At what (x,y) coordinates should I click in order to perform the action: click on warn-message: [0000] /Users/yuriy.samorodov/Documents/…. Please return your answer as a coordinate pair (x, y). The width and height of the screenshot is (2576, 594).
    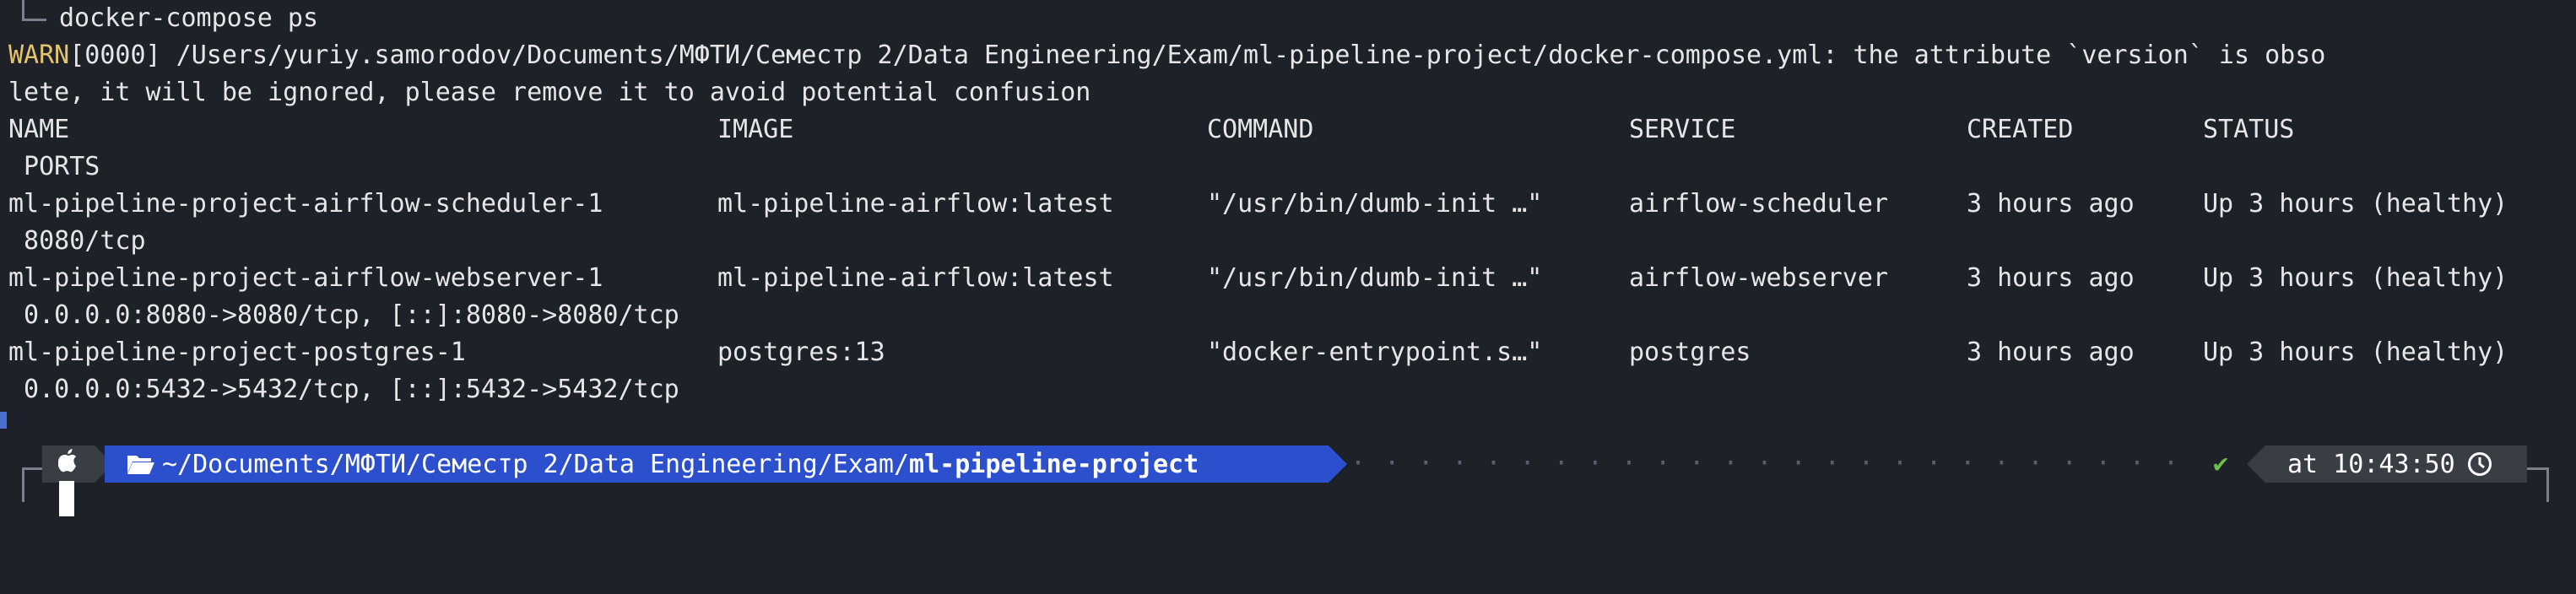
    Looking at the image, I should click on (1197, 55).